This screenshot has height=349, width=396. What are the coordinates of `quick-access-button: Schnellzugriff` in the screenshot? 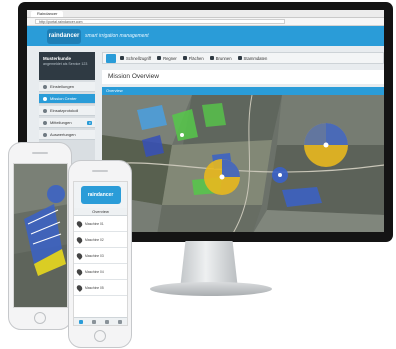 It's located at (135, 58).